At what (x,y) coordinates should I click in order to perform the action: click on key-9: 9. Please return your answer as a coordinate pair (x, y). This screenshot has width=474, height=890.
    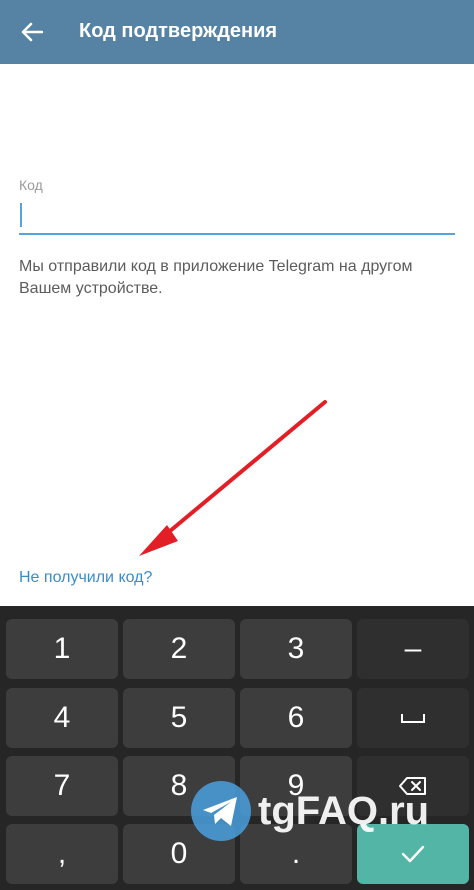
    Looking at the image, I should click on (296, 786).